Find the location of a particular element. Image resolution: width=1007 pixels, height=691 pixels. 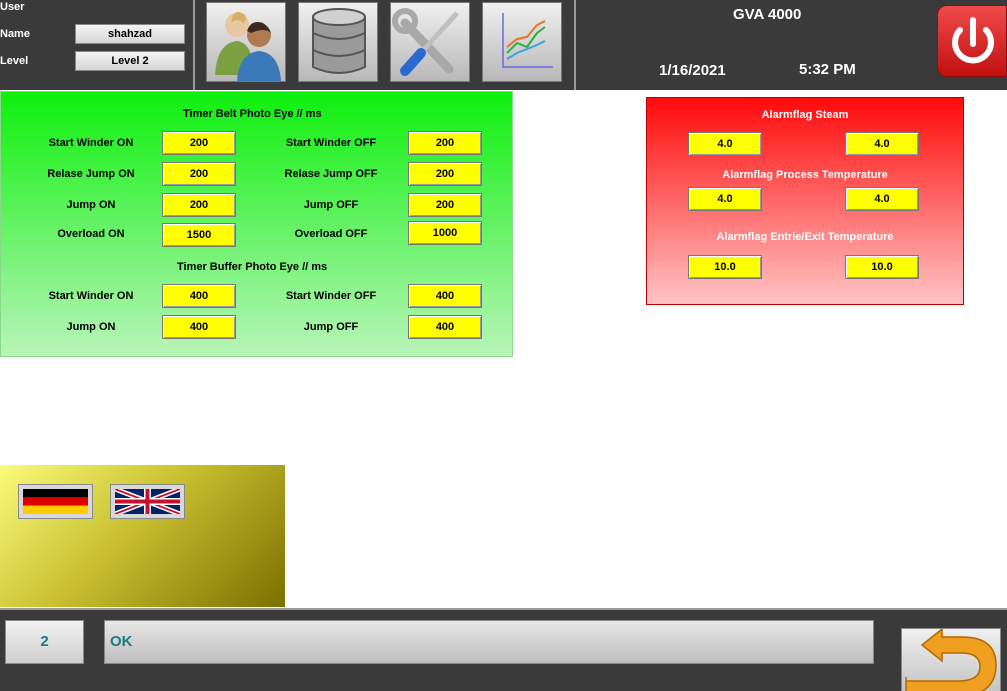

belt-row-4-on-label: Overload ON is located at coordinates (91, 234).